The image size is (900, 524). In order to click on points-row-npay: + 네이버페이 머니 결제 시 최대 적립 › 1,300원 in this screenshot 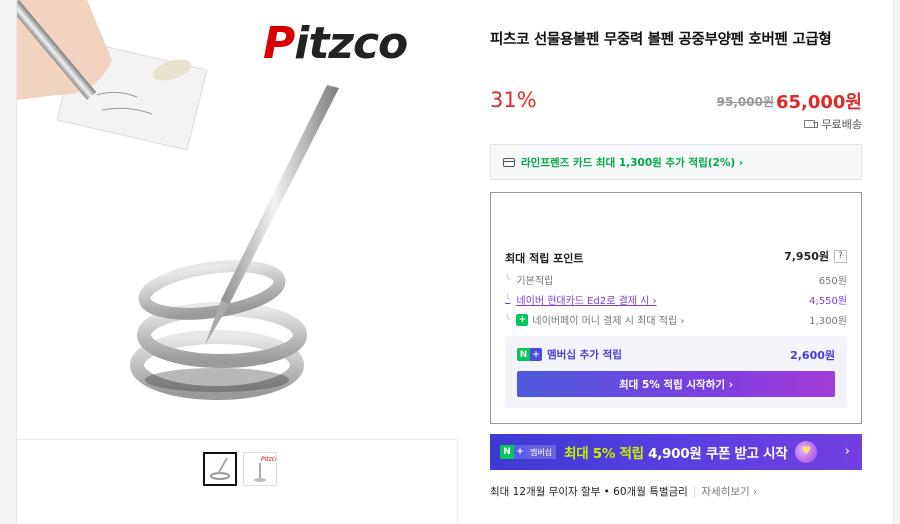, I will do `click(676, 319)`.